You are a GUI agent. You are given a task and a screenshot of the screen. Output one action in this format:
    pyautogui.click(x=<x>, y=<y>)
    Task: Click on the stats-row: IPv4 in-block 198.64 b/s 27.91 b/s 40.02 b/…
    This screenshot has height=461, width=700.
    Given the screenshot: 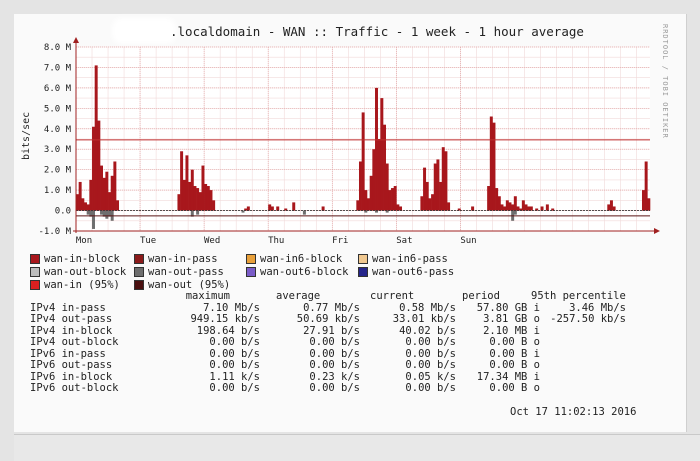 What is the action you would take?
    pyautogui.click(x=285, y=331)
    